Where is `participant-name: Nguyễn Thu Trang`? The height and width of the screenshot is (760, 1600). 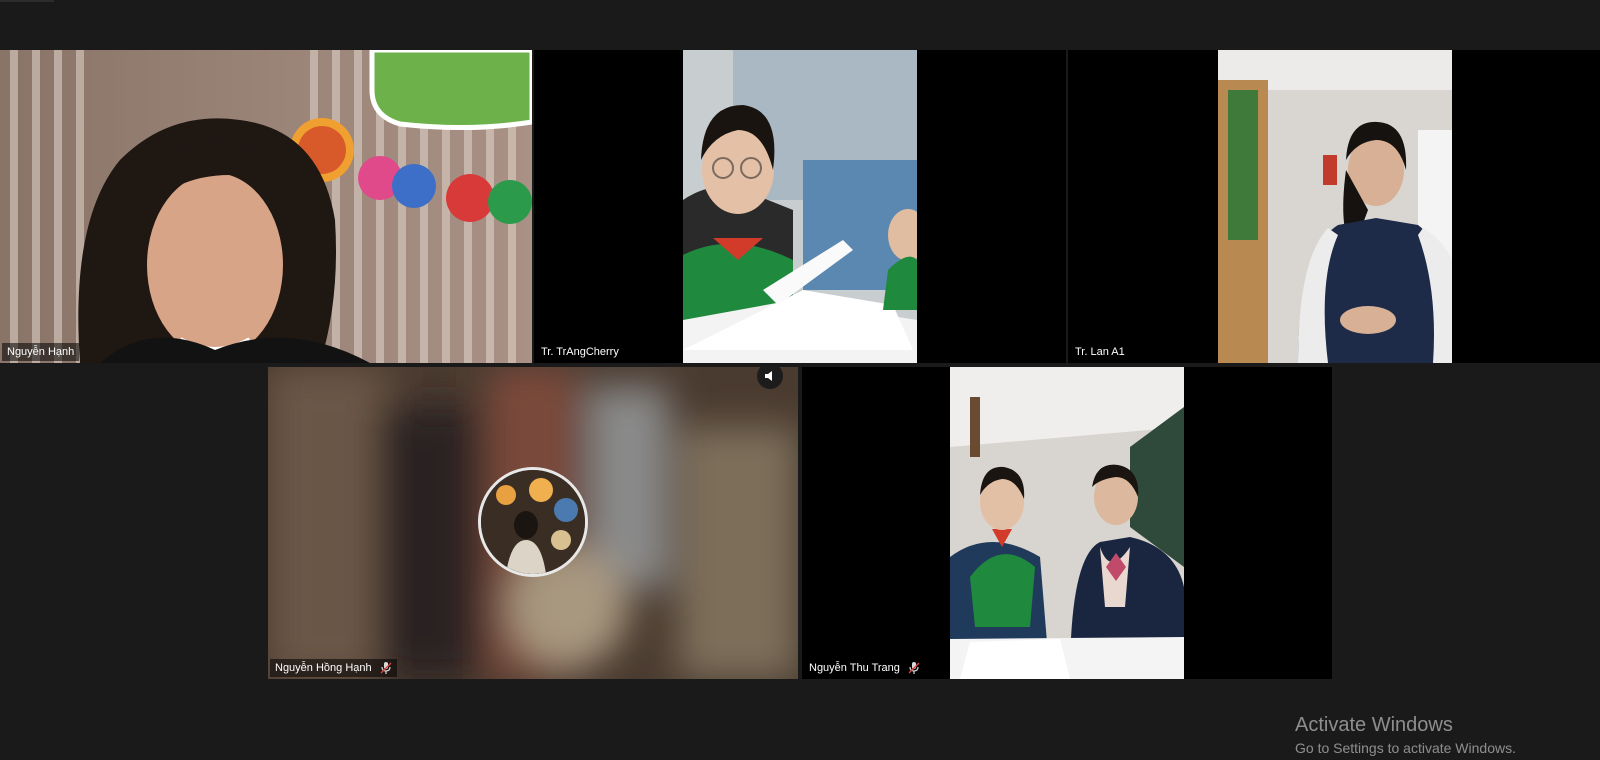 participant-name: Nguyễn Thu Trang is located at coordinates (854, 668).